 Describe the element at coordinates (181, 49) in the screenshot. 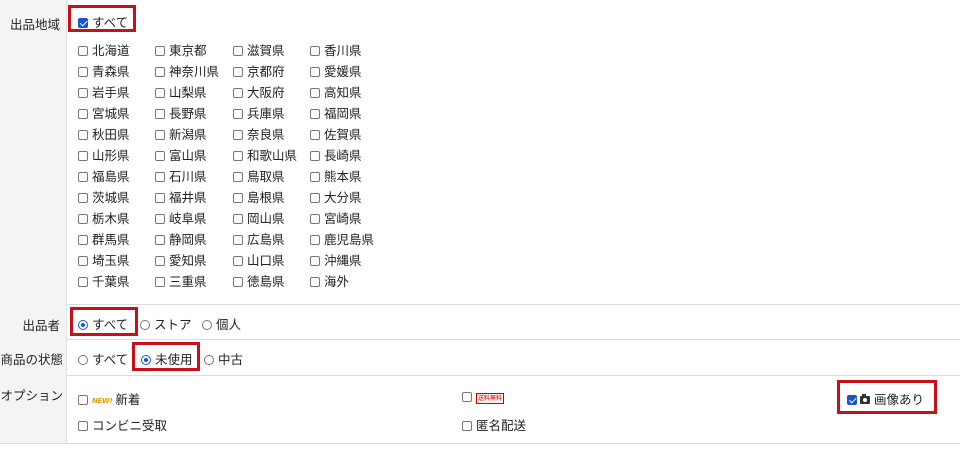

I see `prefecture-checkbox: 東京都` at that location.